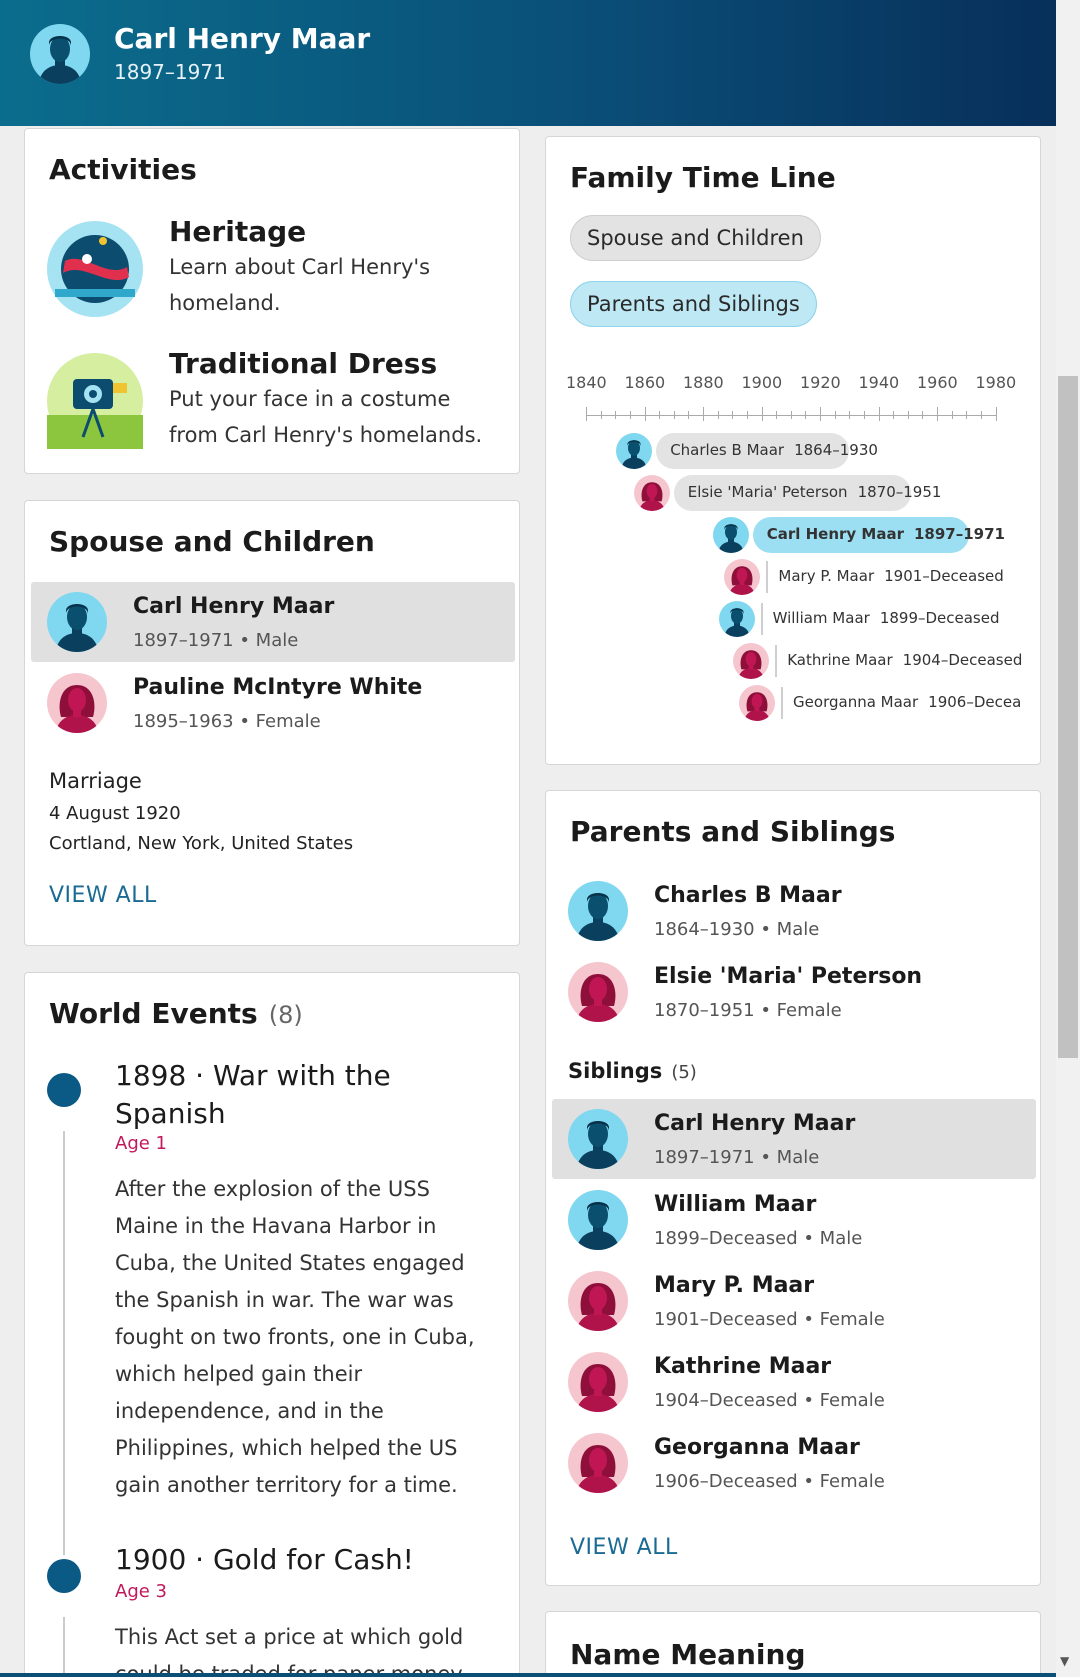 This screenshot has height=1677, width=1080. Describe the element at coordinates (273, 622) in the screenshot. I see `person-row-carl-henry: Carl Henry Maar 1897–1971 • Male` at that location.